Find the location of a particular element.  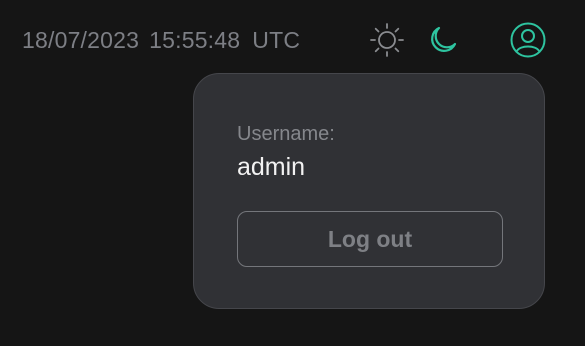

logout-button: Log out is located at coordinates (370, 239).